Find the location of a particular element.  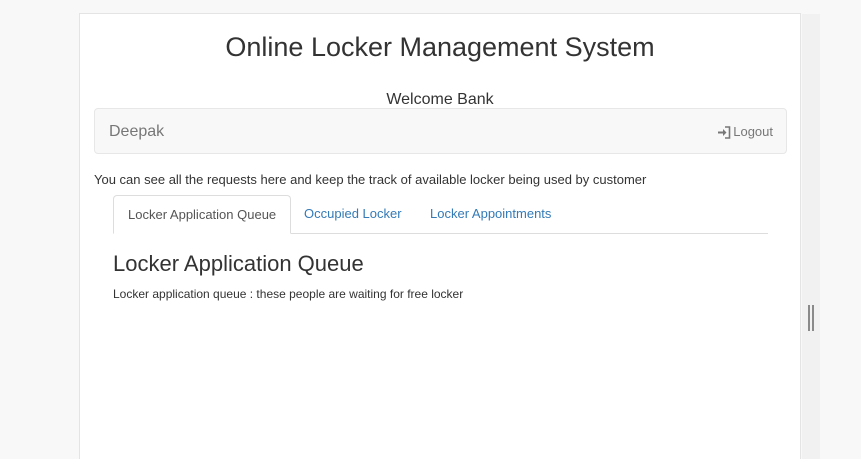

navbar-brand-user: Deepak is located at coordinates (136, 132).